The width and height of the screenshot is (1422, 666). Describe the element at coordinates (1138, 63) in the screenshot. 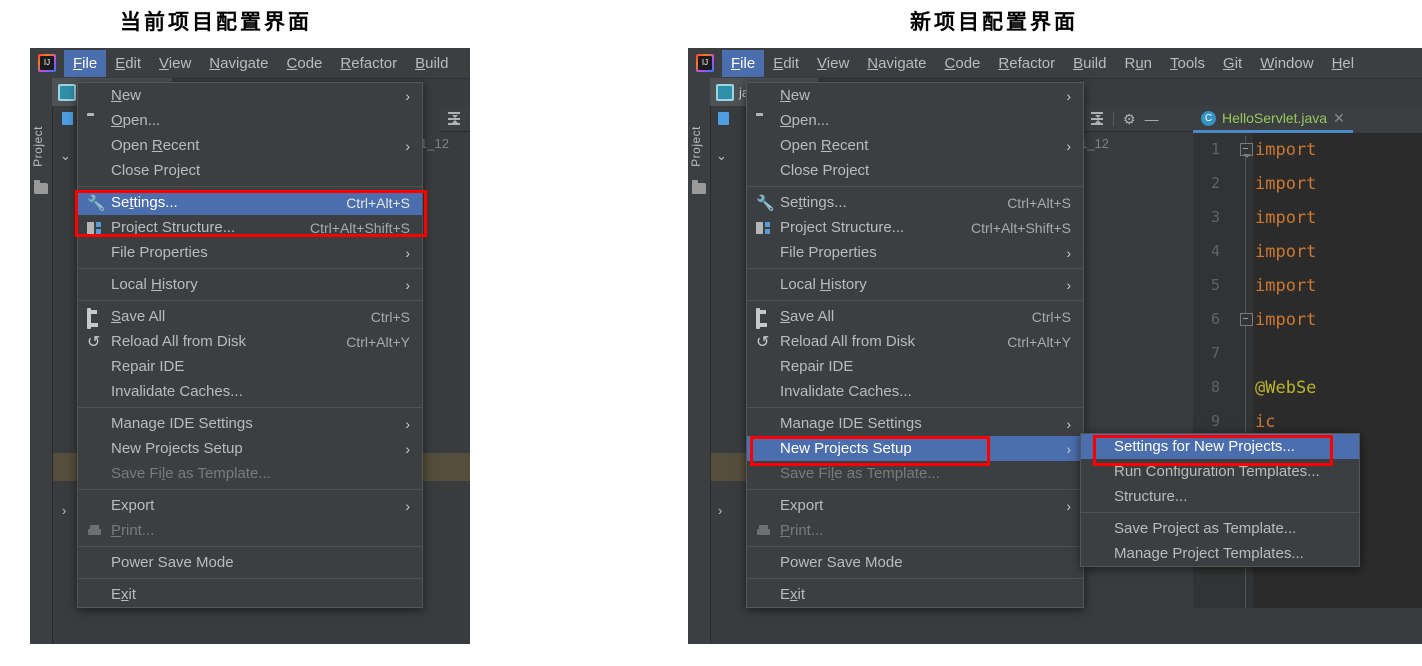

I see `menubar-item-run: Run` at that location.